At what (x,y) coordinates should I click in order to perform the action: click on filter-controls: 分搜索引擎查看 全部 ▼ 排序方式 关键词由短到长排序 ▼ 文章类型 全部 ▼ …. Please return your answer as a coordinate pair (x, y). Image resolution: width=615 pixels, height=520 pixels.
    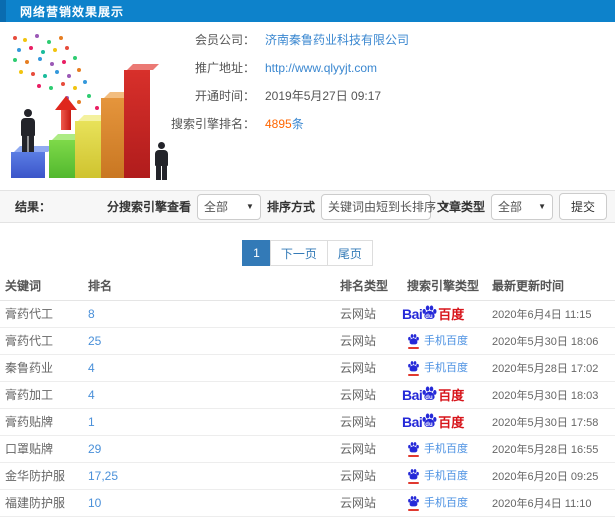
    Looking at the image, I should click on (357, 206).